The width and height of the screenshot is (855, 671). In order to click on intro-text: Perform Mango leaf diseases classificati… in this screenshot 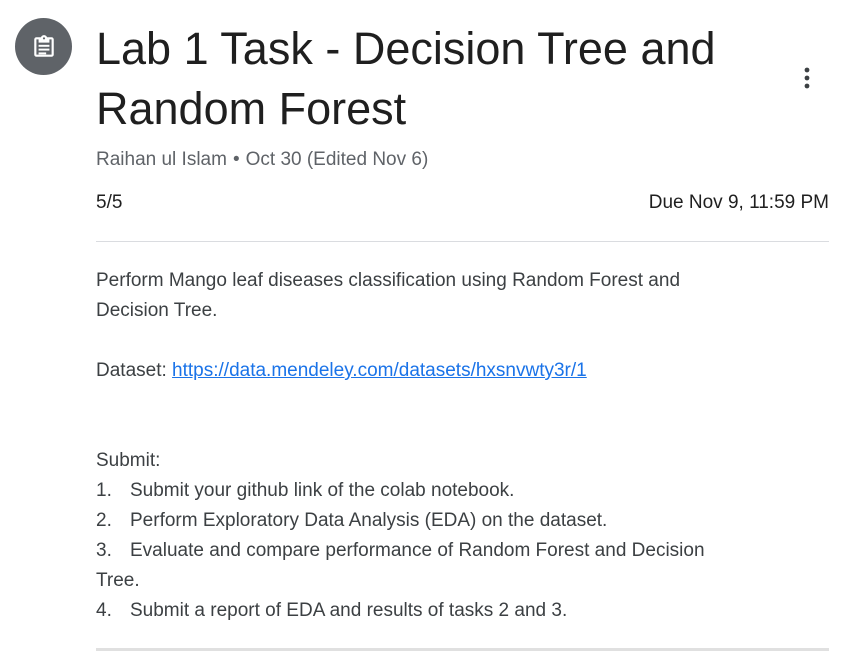, I will do `click(462, 296)`.